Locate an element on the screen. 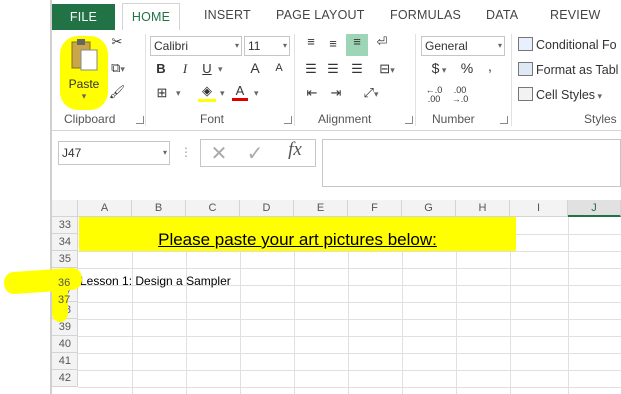 The height and width of the screenshot is (394, 621). copy-icon: ⧉ is located at coordinates (116, 67).